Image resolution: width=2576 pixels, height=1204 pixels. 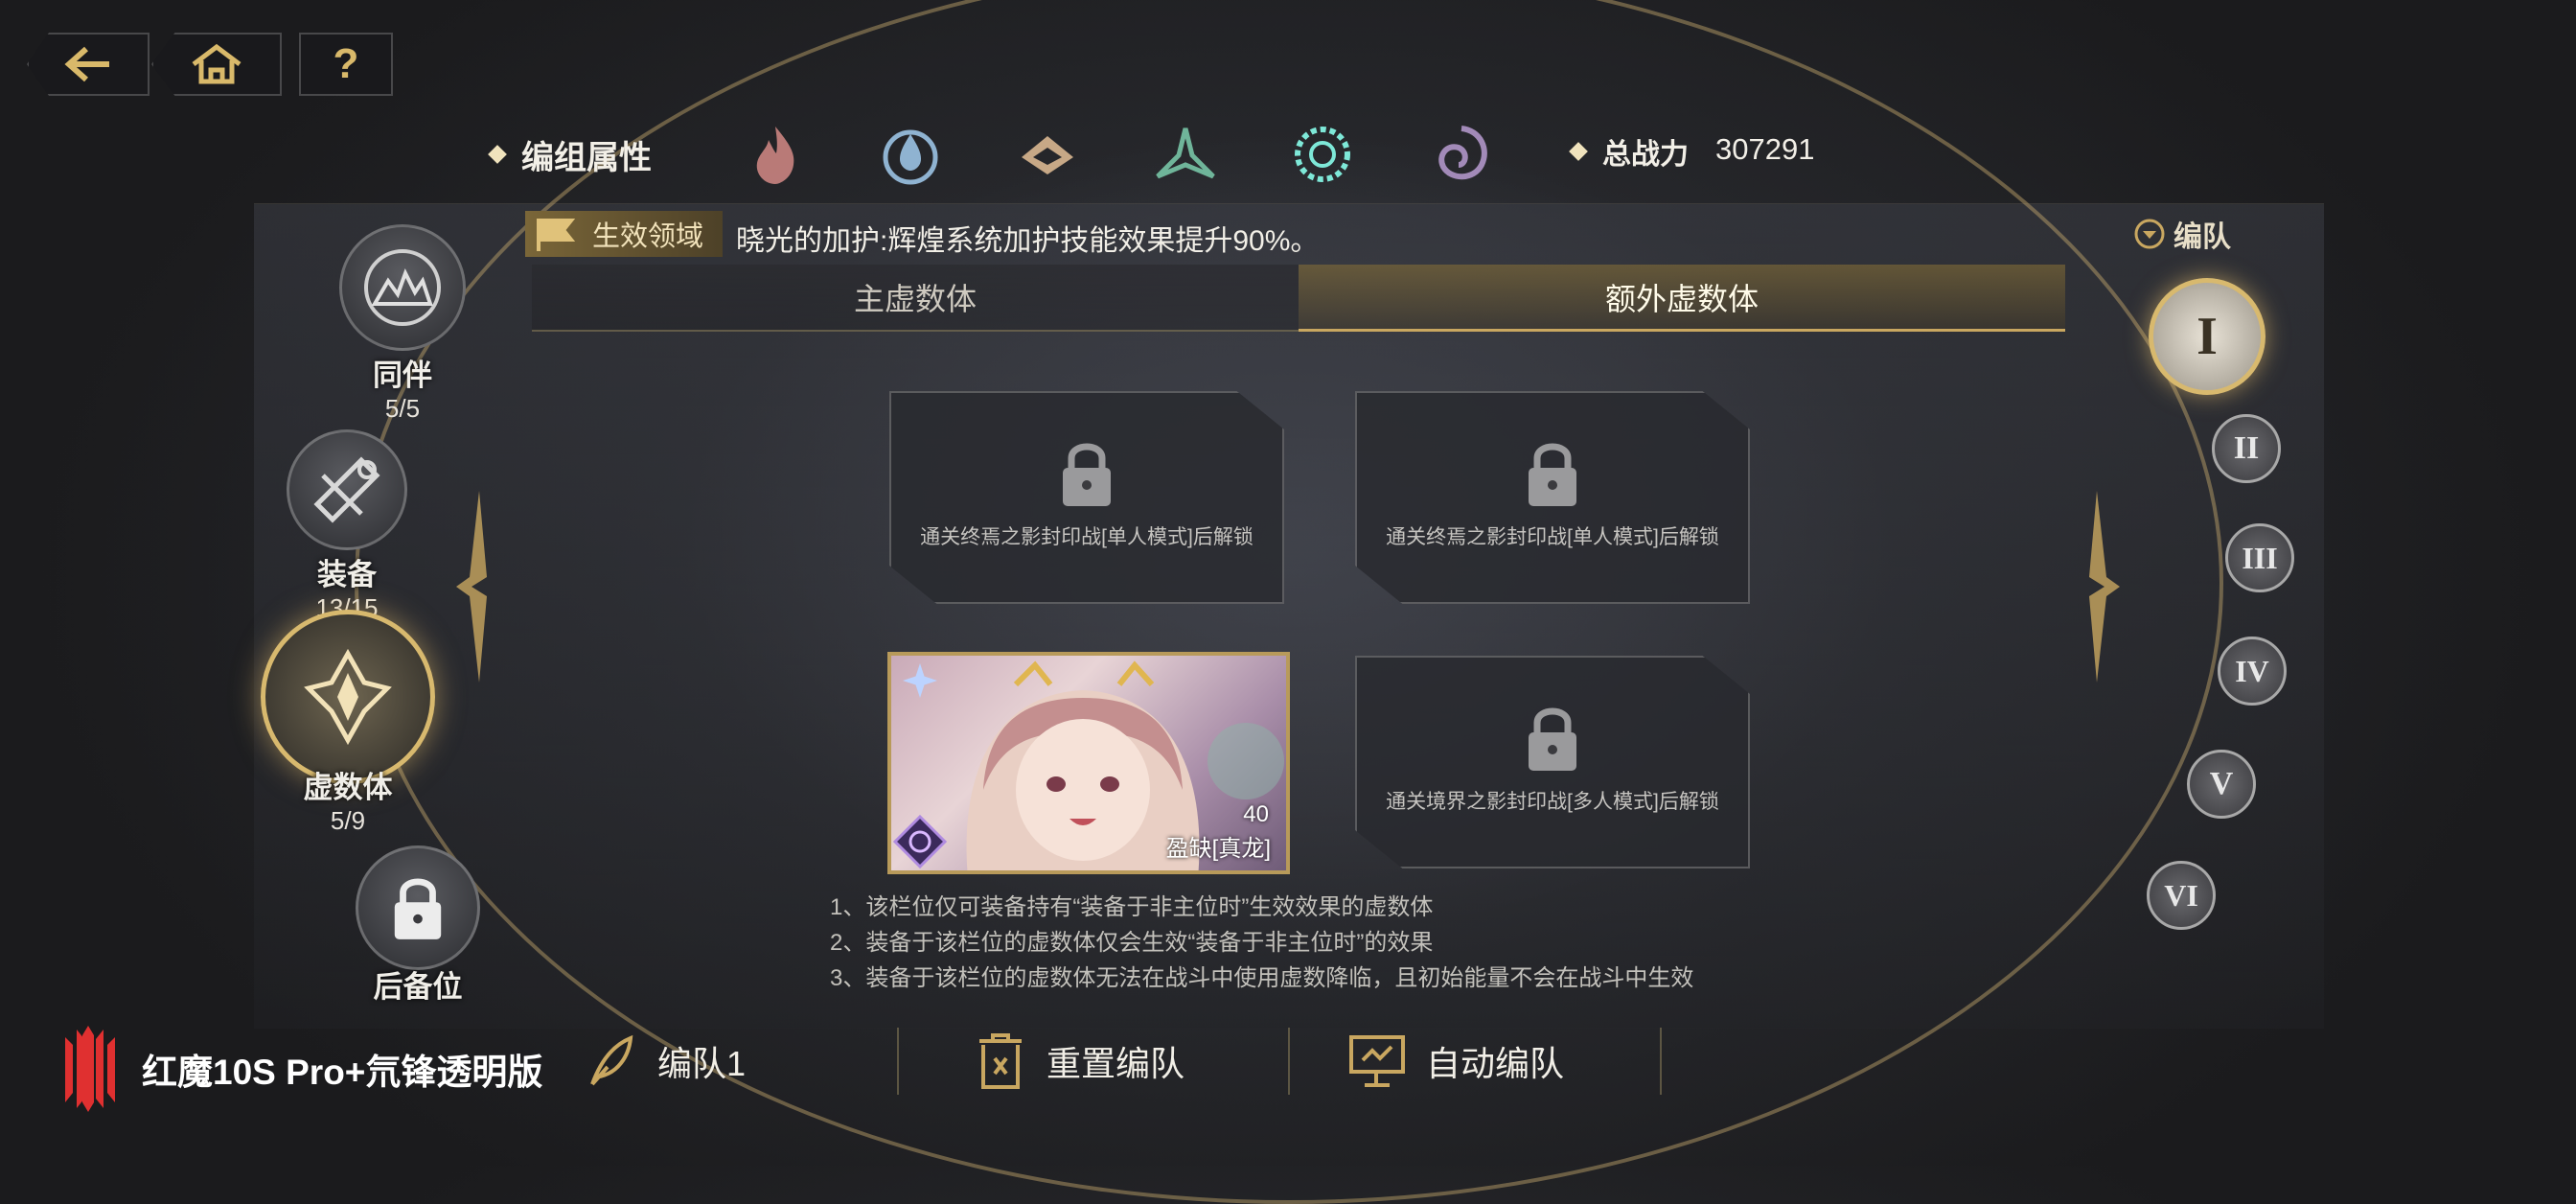 What do you see at coordinates (348, 820) in the screenshot?
I see `sidebar-count: 5/9` at bounding box center [348, 820].